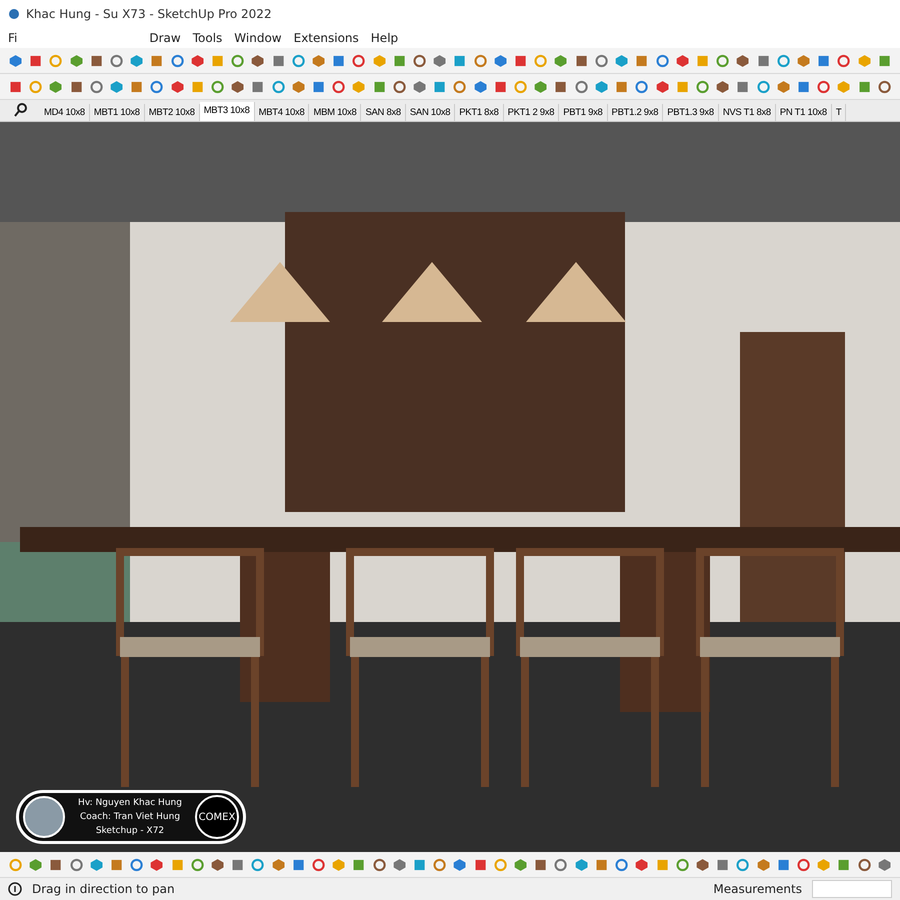 Image resolution: width=900 pixels, height=900 pixels. Describe the element at coordinates (15, 889) in the screenshot. I see `info-icon` at that location.